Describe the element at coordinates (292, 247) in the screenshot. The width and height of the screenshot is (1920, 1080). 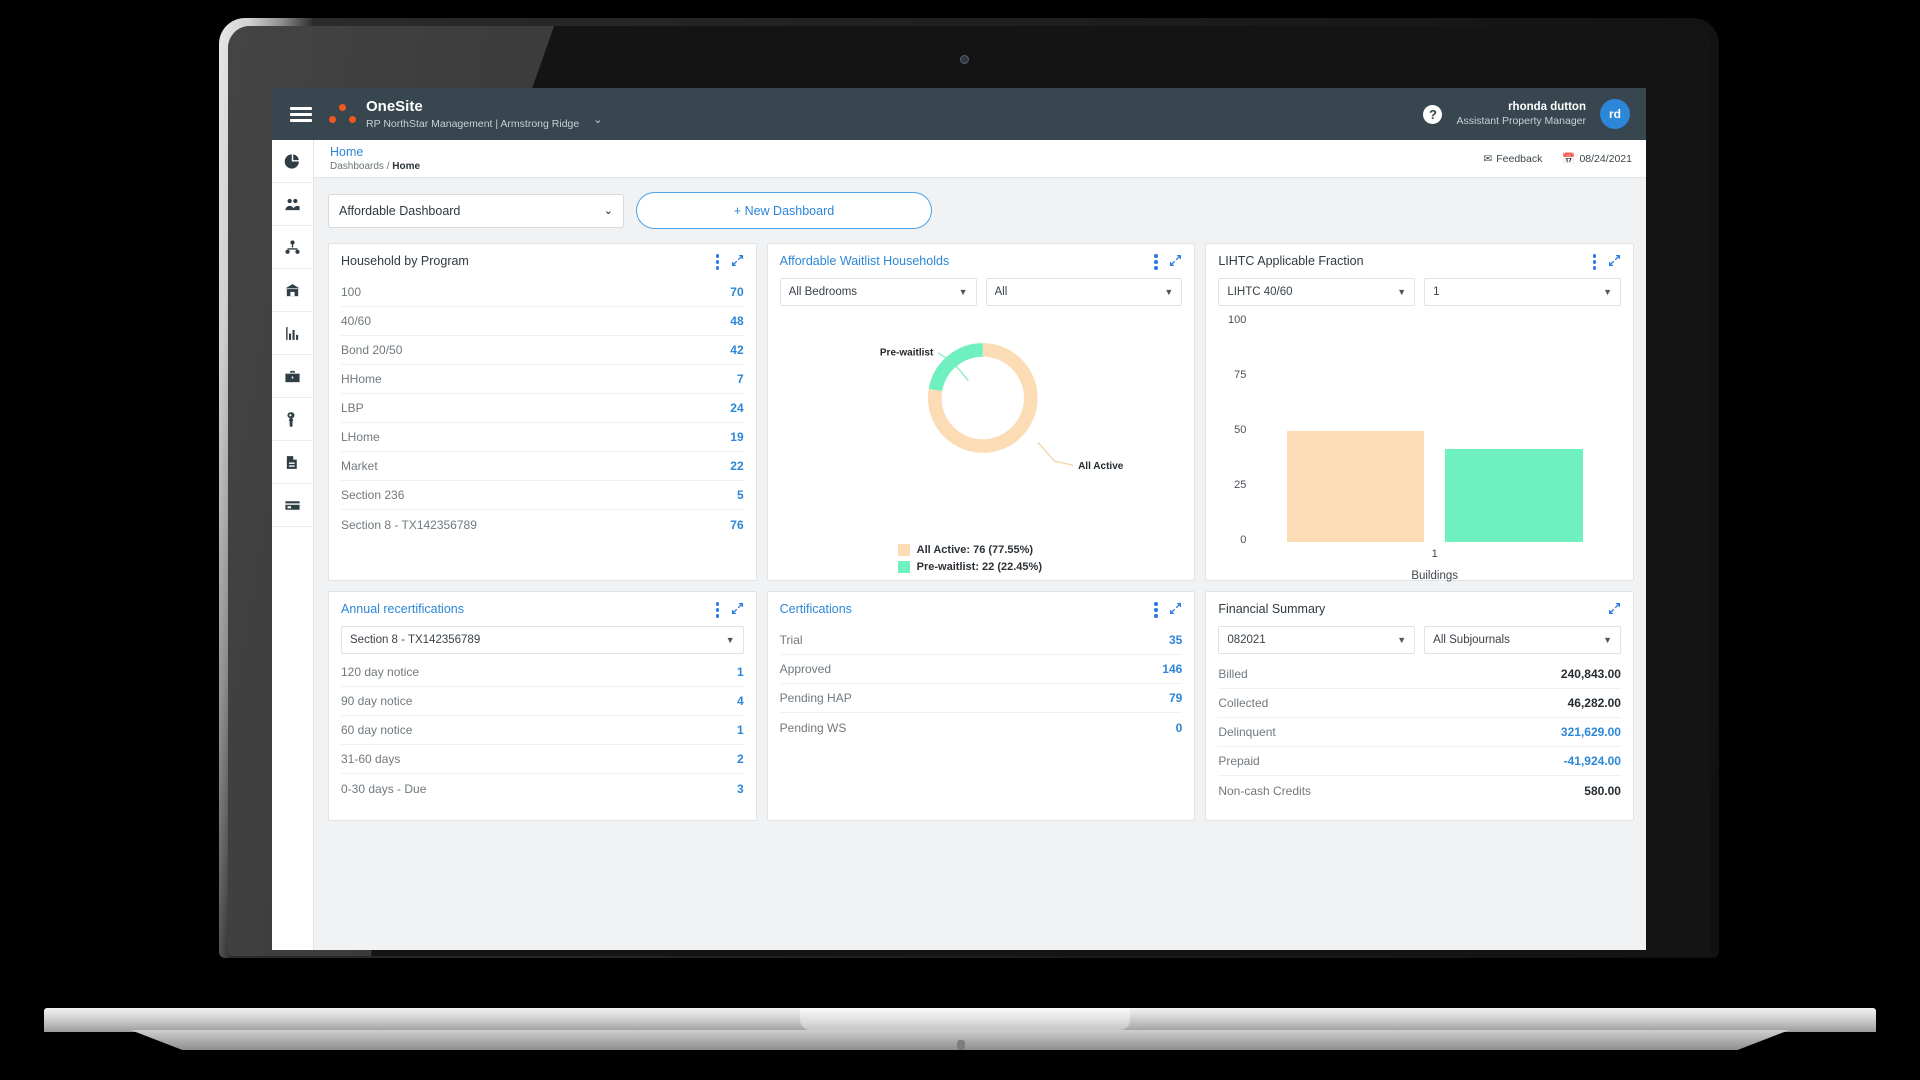
I see `sidebar-item-org` at that location.